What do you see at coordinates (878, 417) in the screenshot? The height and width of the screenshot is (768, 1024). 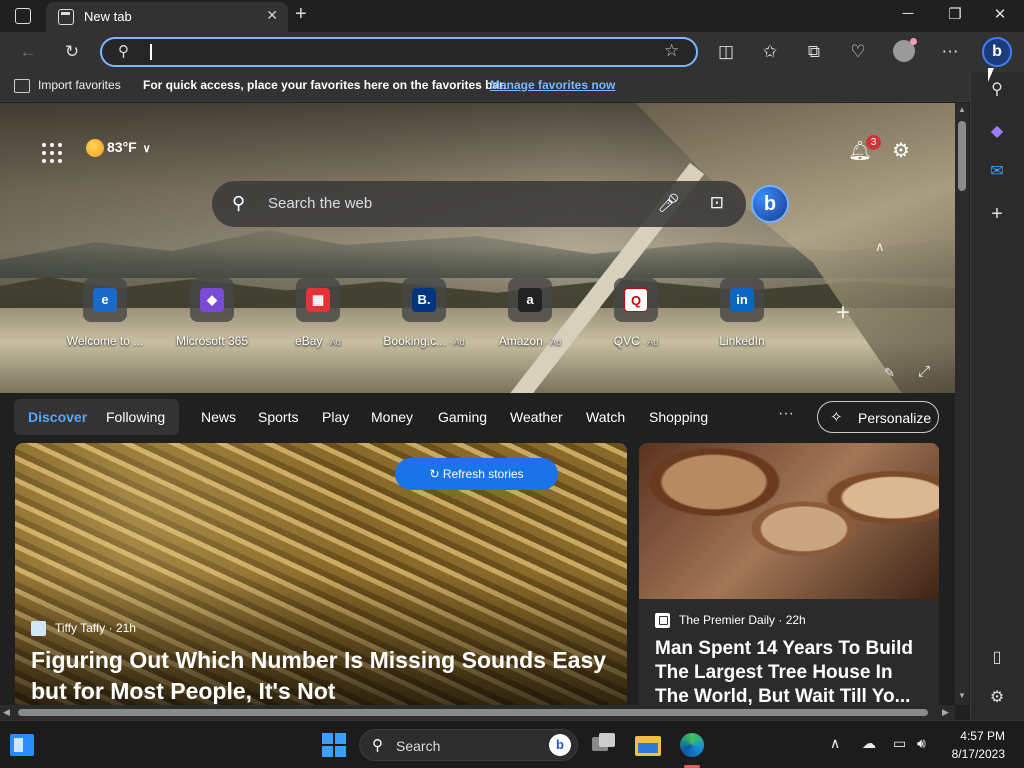 I see `personalize-button: ✧ Personalize` at bounding box center [878, 417].